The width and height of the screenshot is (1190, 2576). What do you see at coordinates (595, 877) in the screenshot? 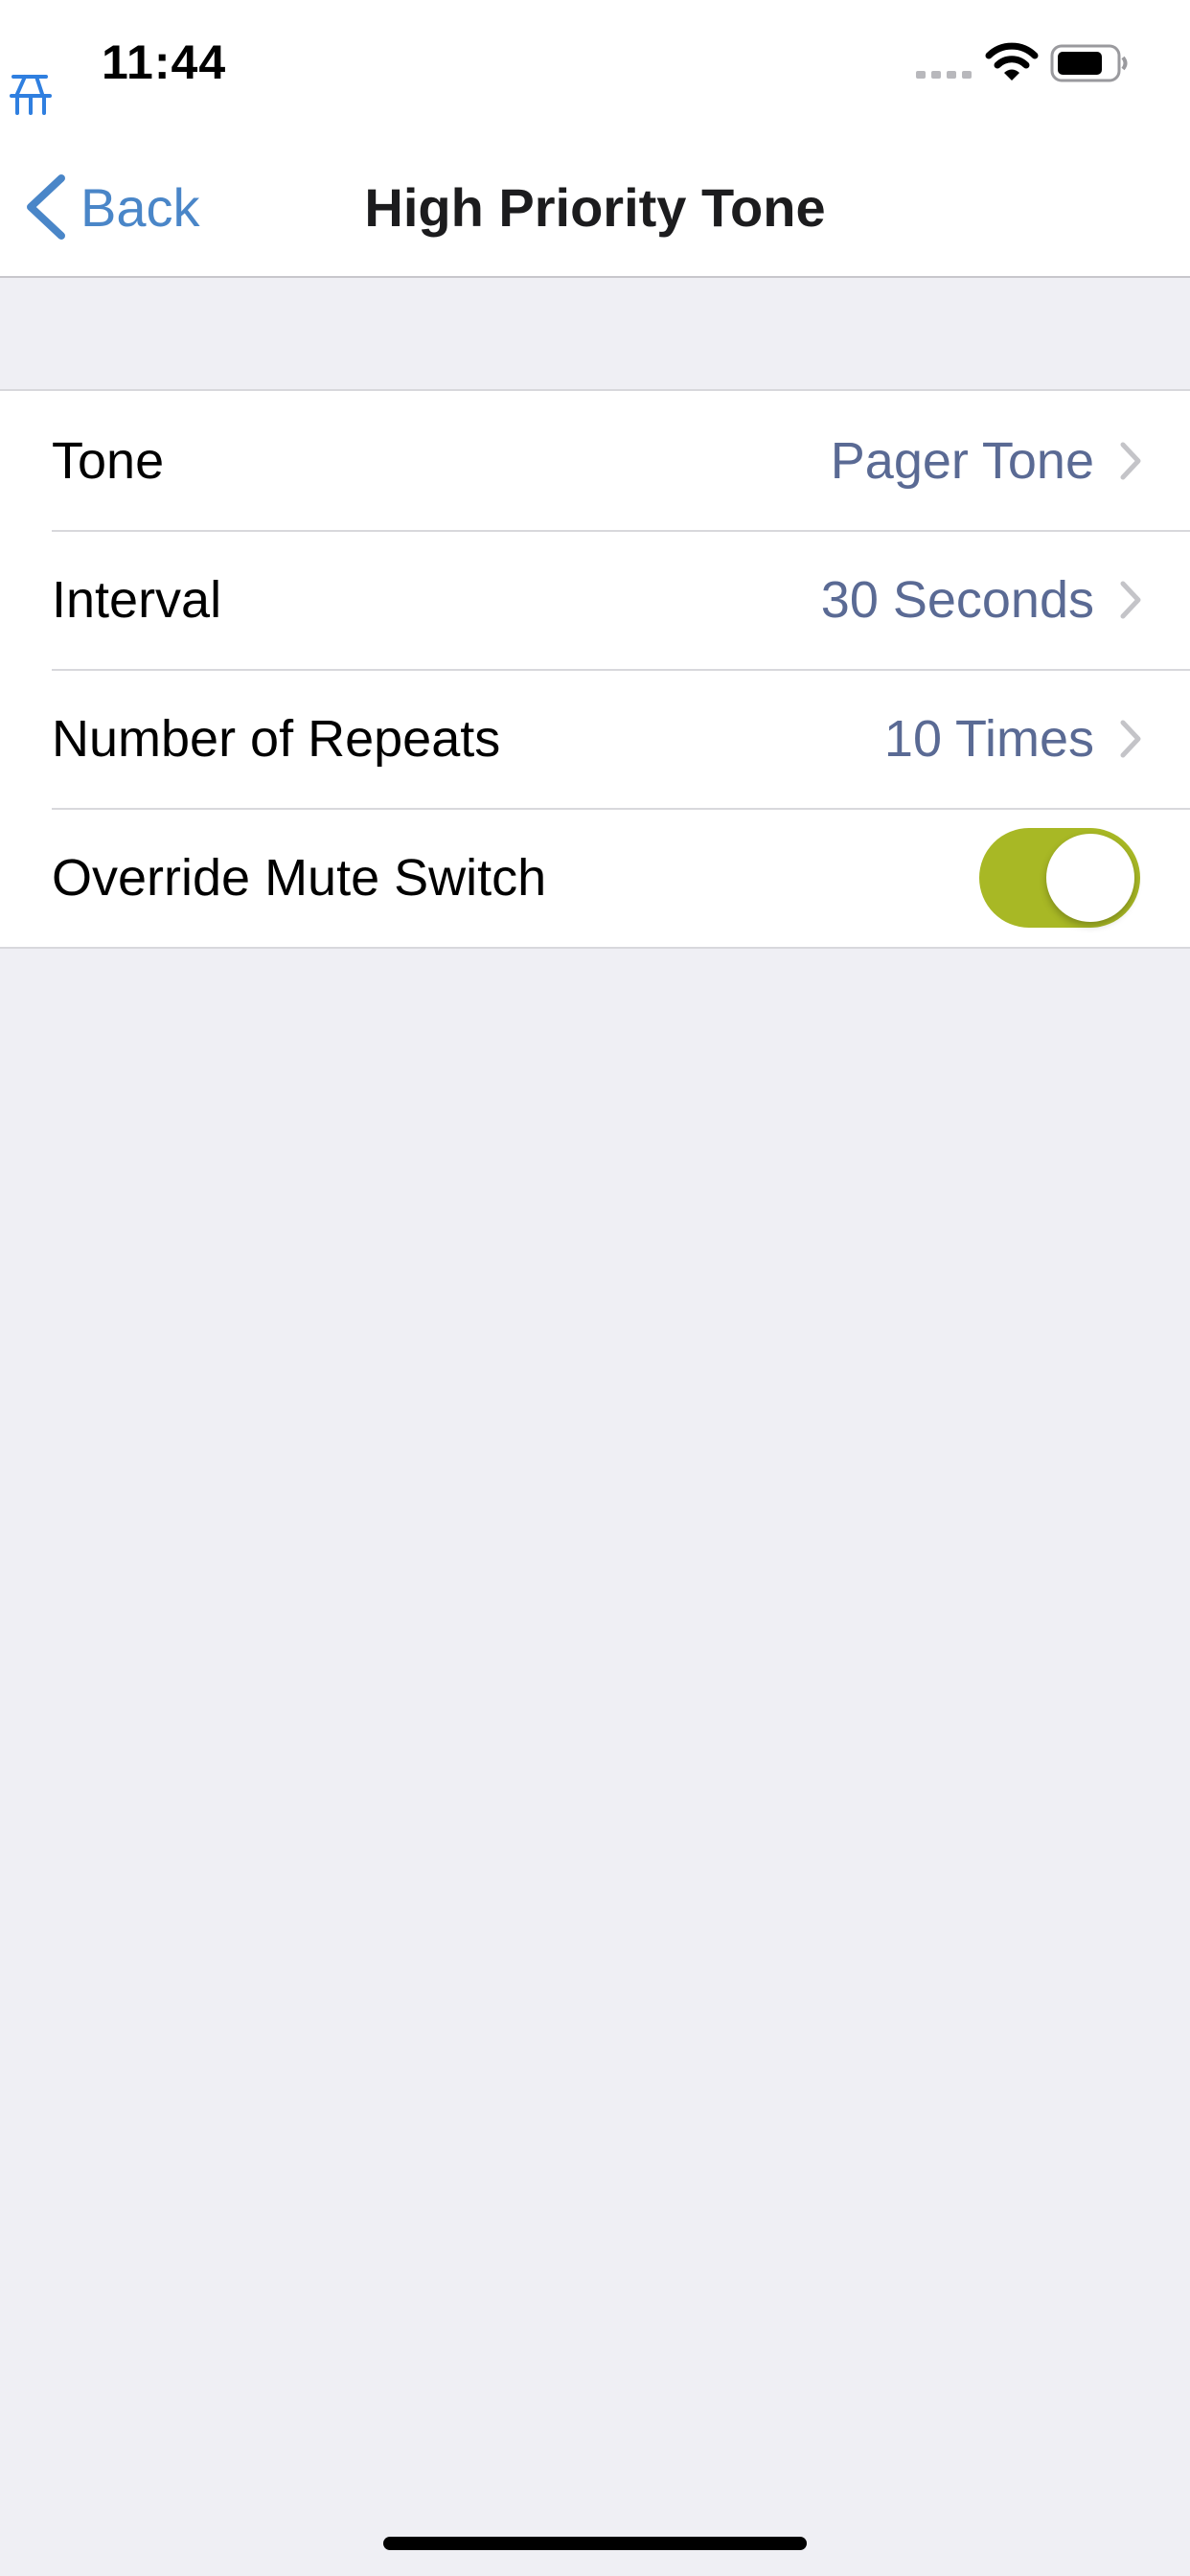
I see `override-mute-switch-row: Override Mute Switch` at bounding box center [595, 877].